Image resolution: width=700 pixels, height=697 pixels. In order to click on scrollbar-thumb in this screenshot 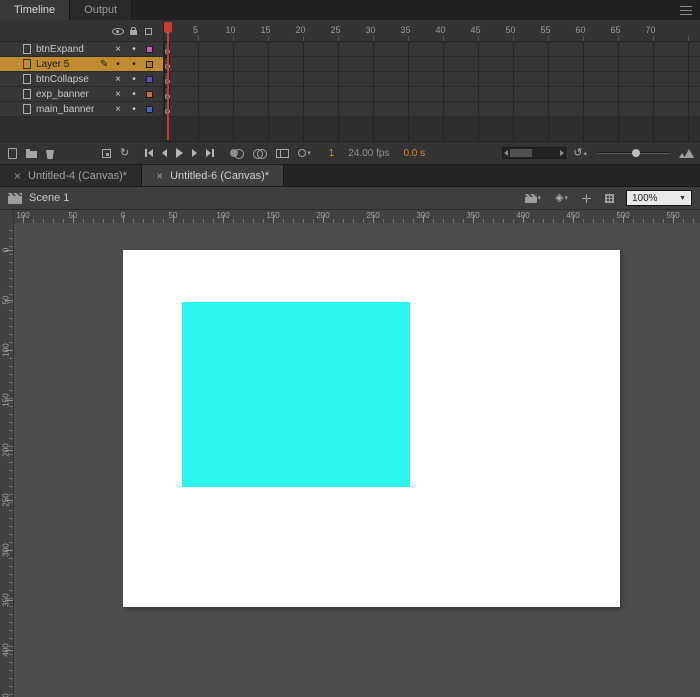, I will do `click(521, 153)`.